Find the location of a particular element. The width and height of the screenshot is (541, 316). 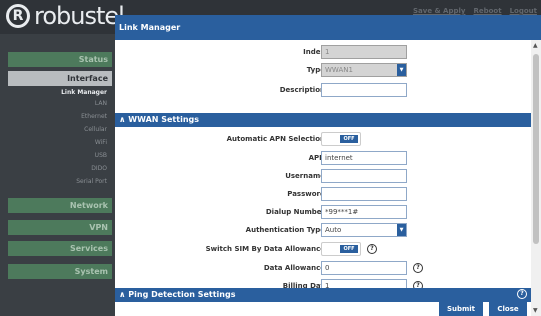

index-row: Index 1 is located at coordinates (323, 52).